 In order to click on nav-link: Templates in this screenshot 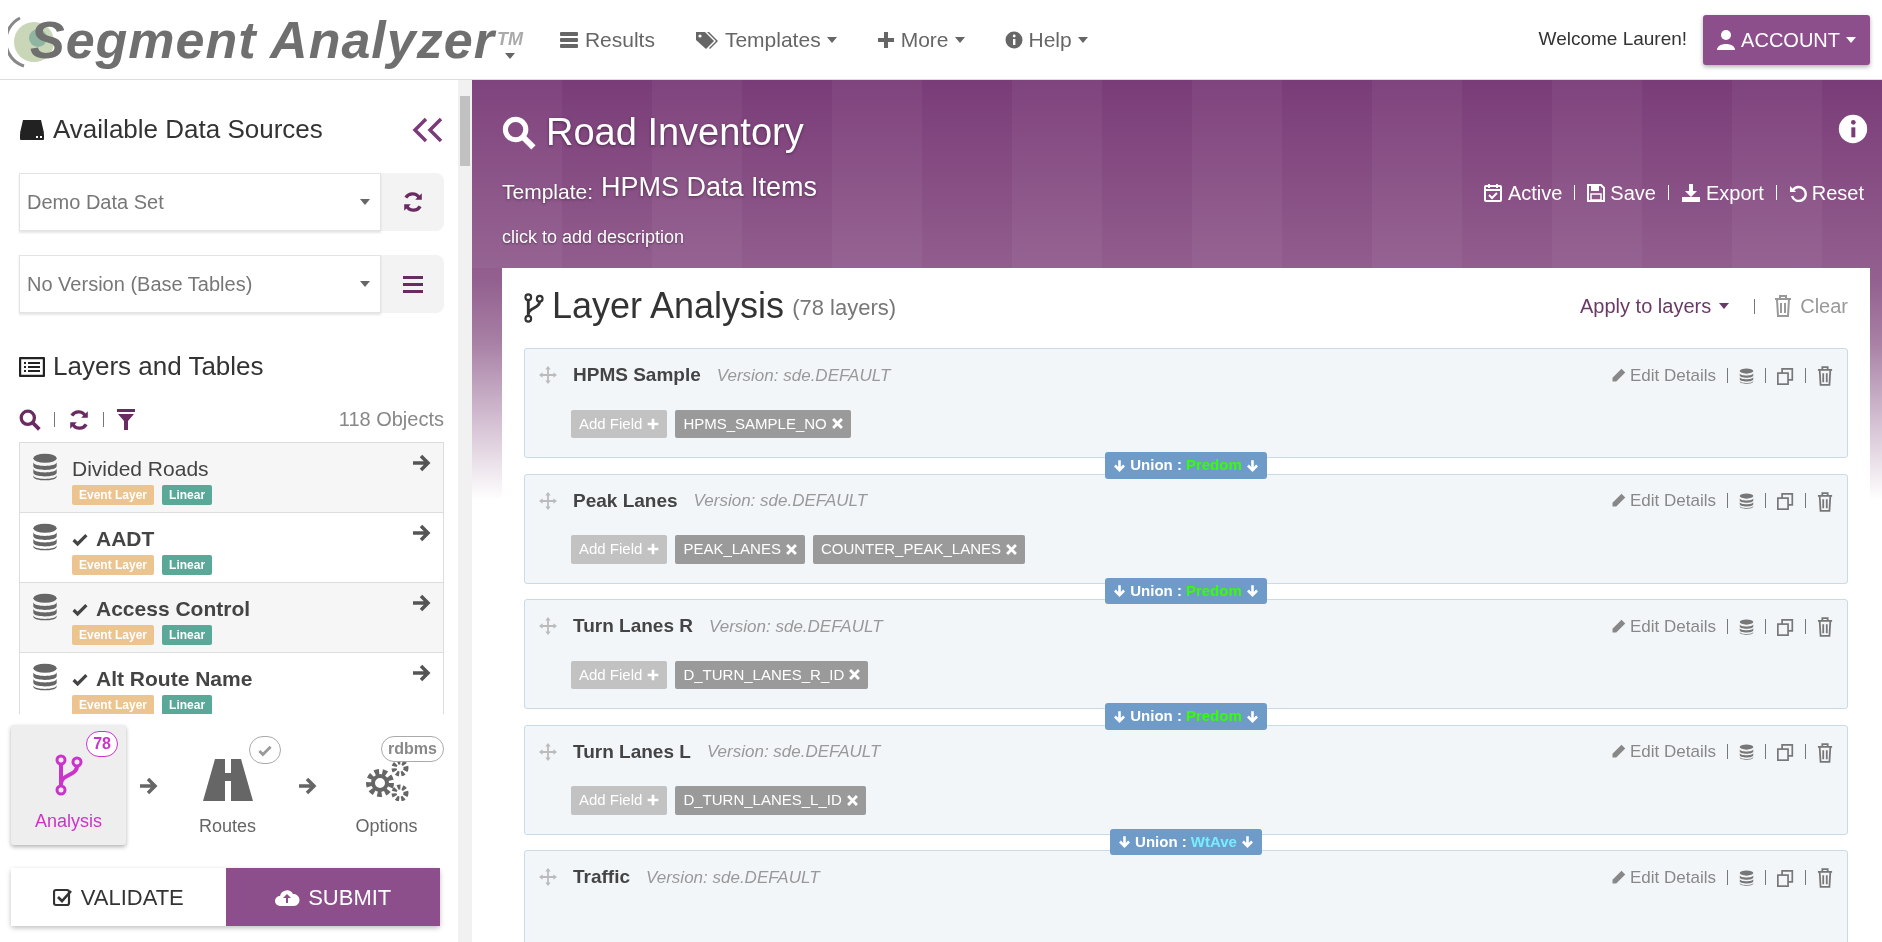, I will do `click(765, 39)`.